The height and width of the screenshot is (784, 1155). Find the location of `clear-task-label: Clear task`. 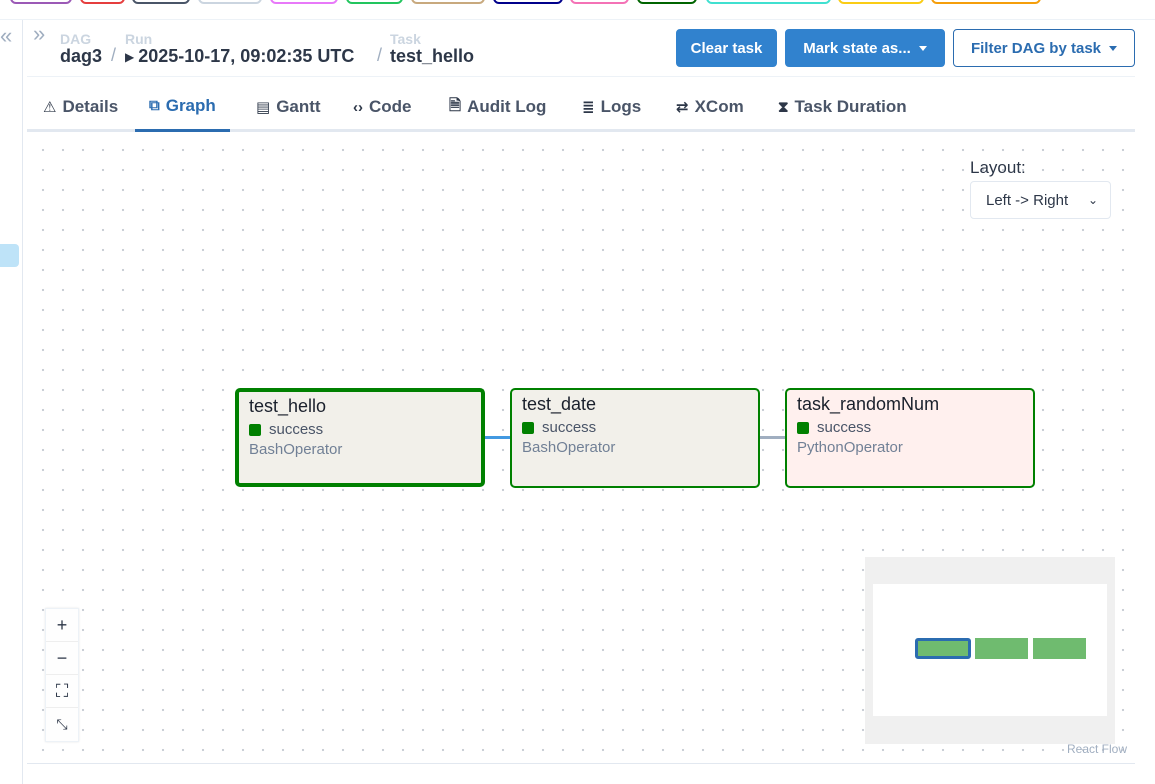

clear-task-label: Clear task is located at coordinates (726, 48).